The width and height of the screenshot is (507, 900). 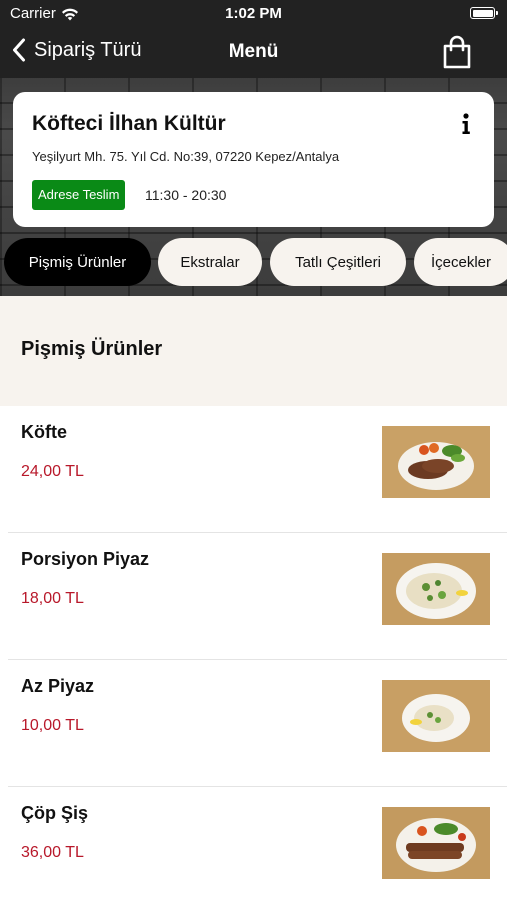 I want to click on menu-item-kofte: Köfte 24,00 TL, so click(x=253, y=469).